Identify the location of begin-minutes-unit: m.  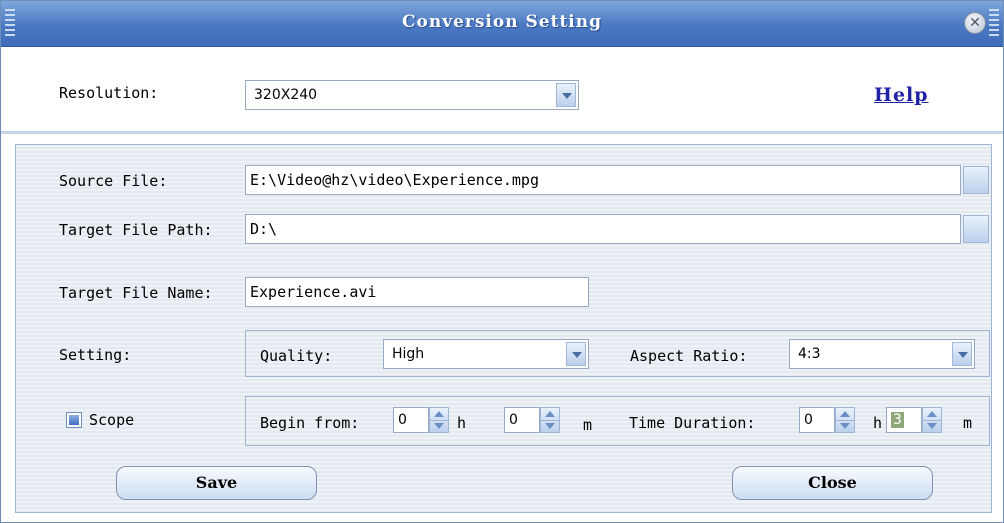
(588, 425).